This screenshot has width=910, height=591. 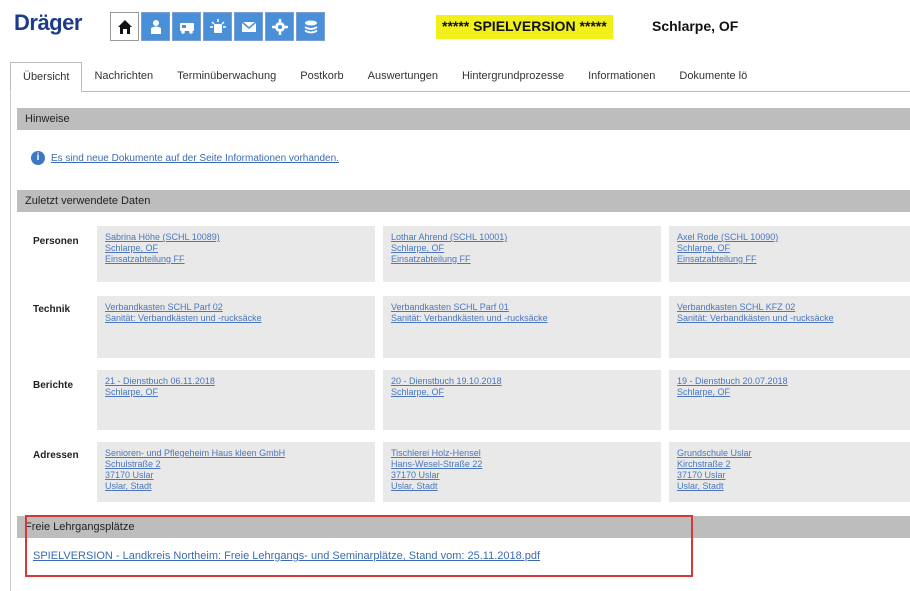 What do you see at coordinates (522, 381) in the screenshot?
I see `card-line: 20 - Dienstbuch 19.10.2018` at bounding box center [522, 381].